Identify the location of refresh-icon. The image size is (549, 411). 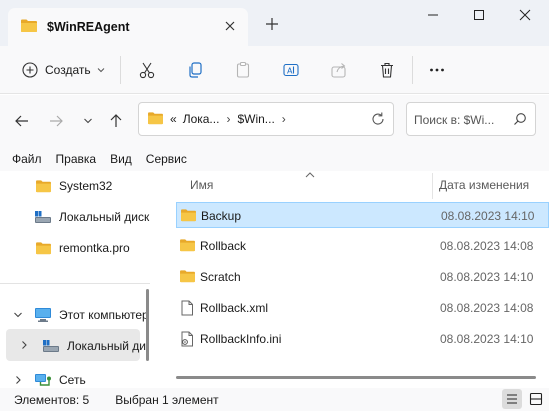
(378, 118).